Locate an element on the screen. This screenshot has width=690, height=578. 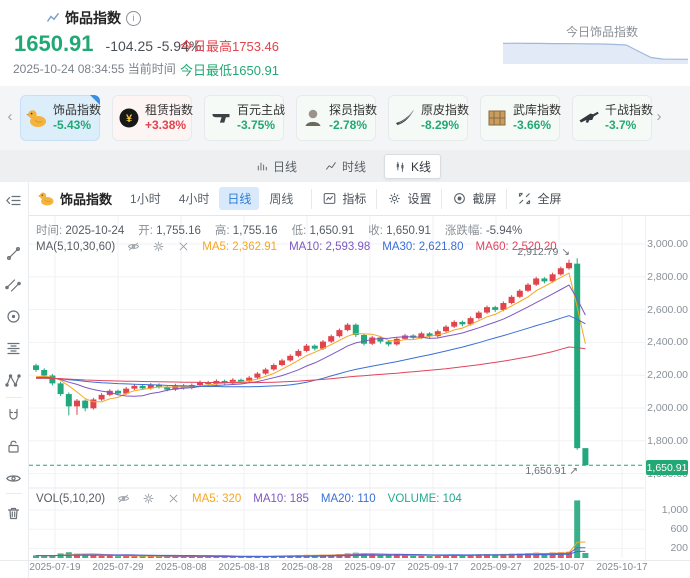
indicator-button: 指标 is located at coordinates (344, 198).